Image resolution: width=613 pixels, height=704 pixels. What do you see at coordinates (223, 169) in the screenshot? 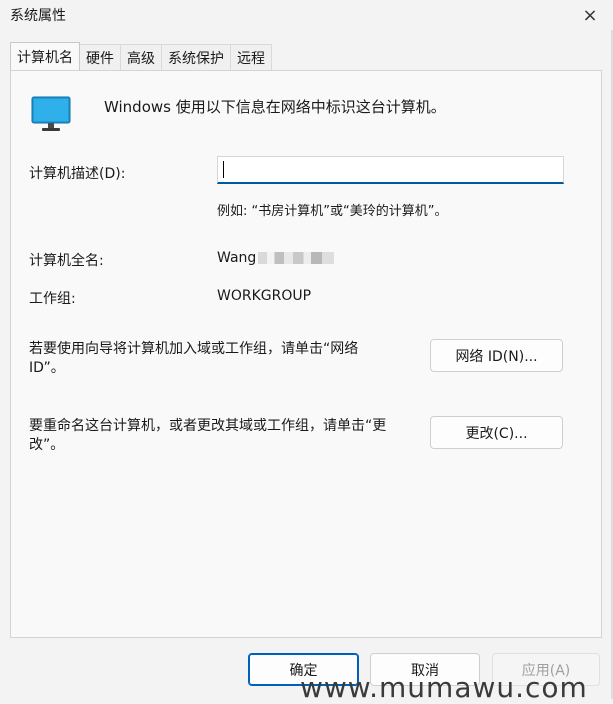
I see `text-caret` at bounding box center [223, 169].